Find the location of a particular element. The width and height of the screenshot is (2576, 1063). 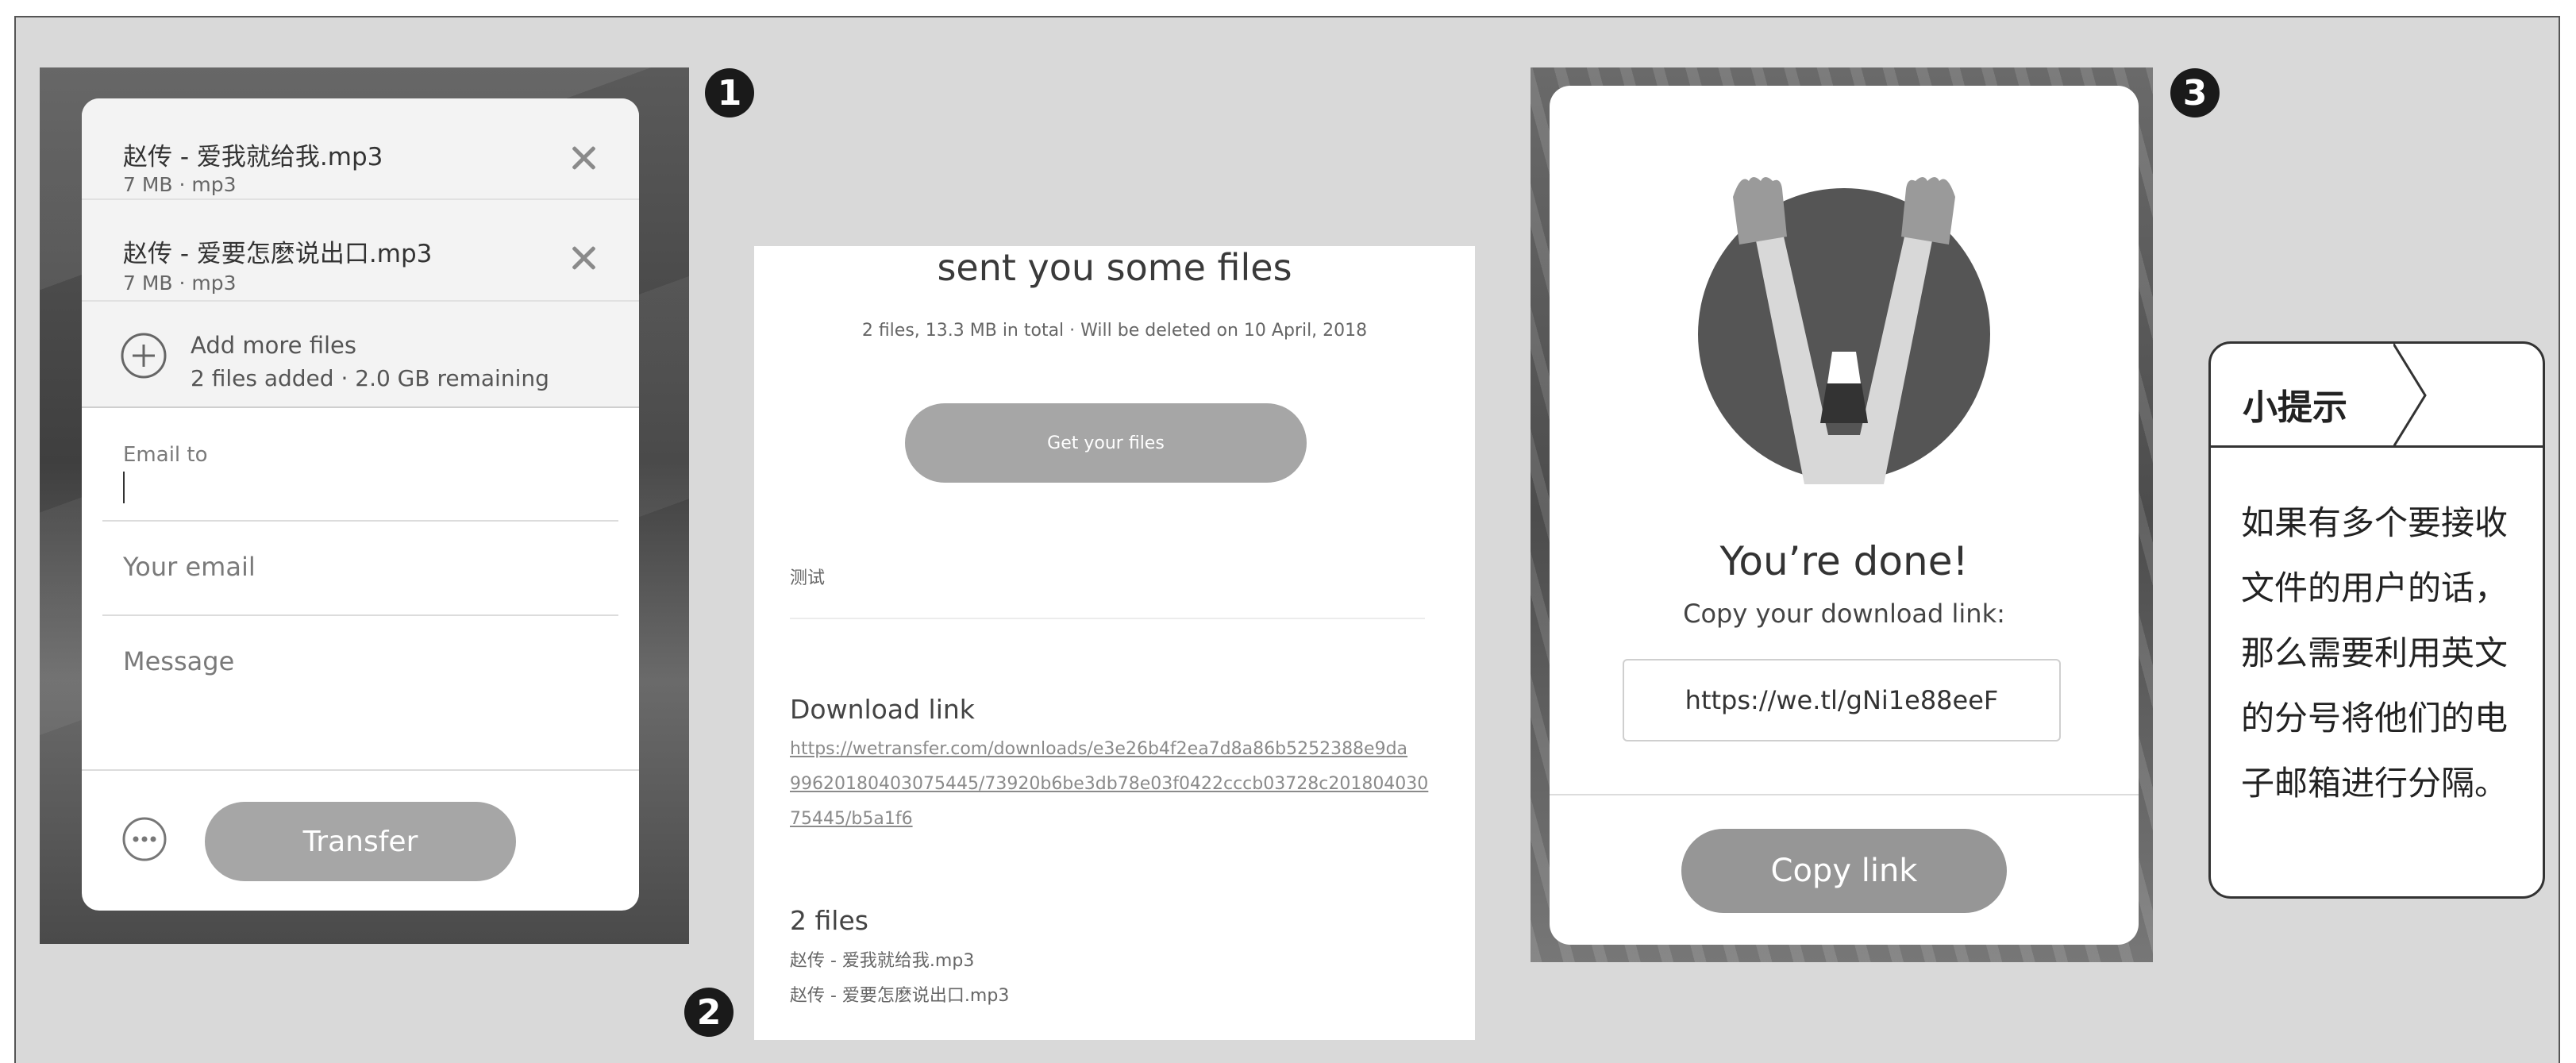

add-more-files-label: Add more files is located at coordinates (273, 345).